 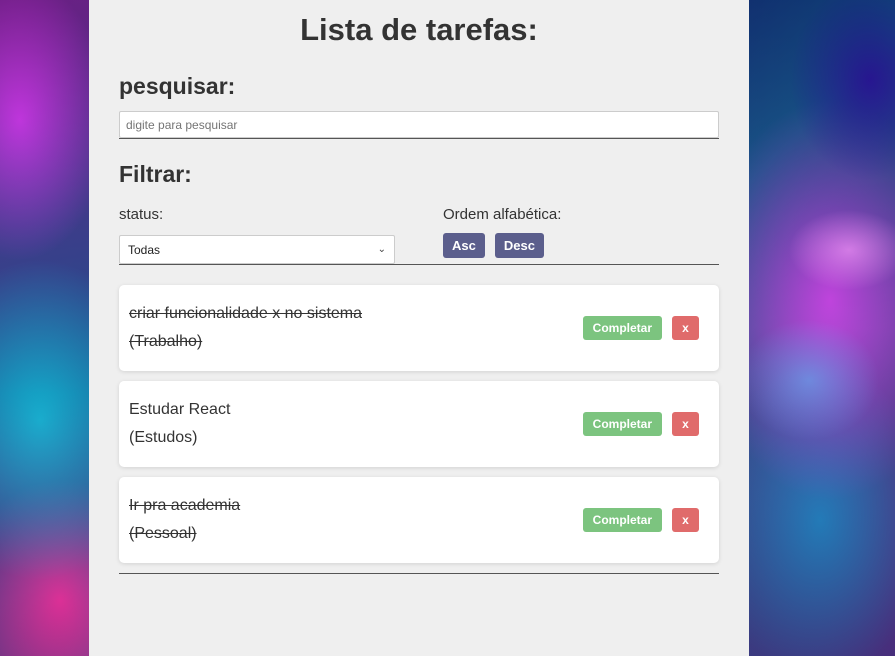 I want to click on search-input, so click(x=419, y=124).